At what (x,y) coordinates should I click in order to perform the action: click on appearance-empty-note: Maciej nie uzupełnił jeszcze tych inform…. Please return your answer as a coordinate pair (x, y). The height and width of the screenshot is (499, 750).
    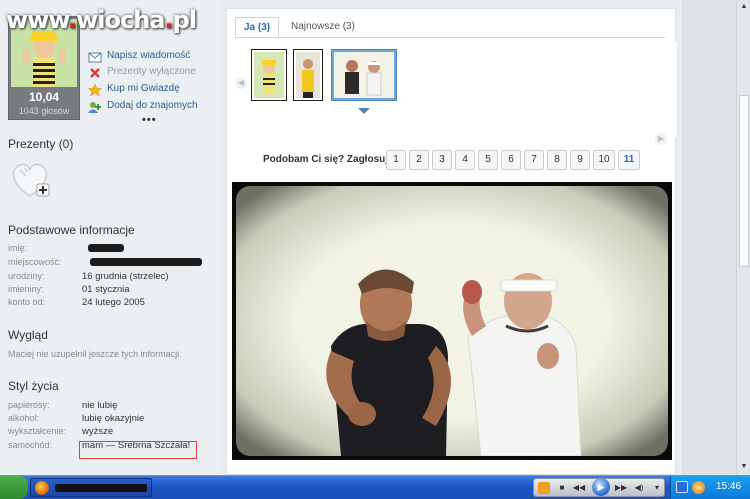
    Looking at the image, I should click on (95, 354).